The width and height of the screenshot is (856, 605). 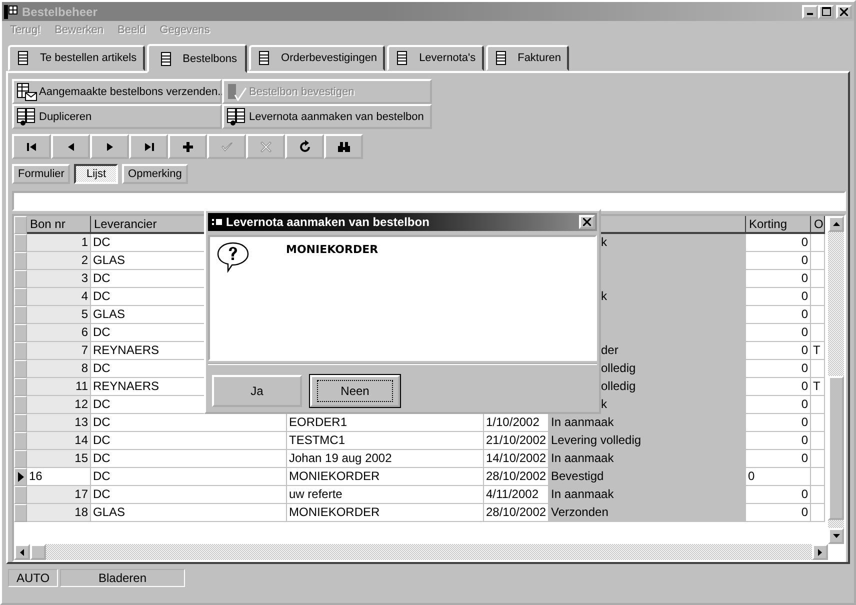 I want to click on table-cell: 16, so click(x=59, y=477).